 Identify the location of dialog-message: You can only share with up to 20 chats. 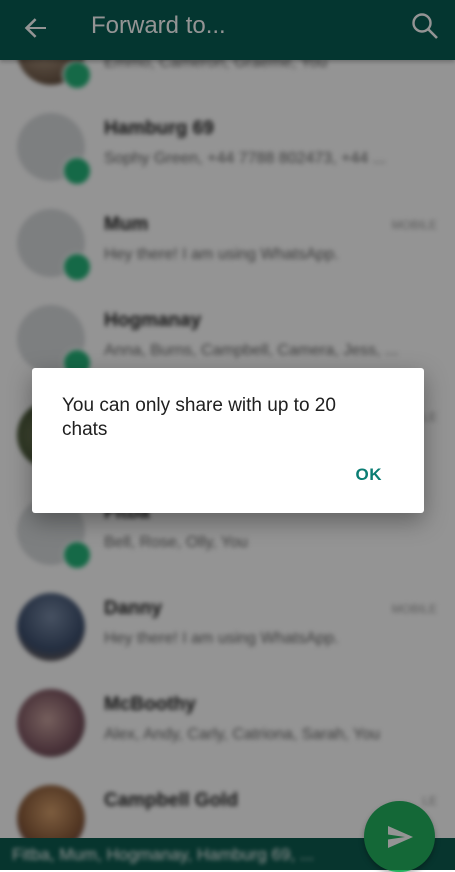
(199, 417).